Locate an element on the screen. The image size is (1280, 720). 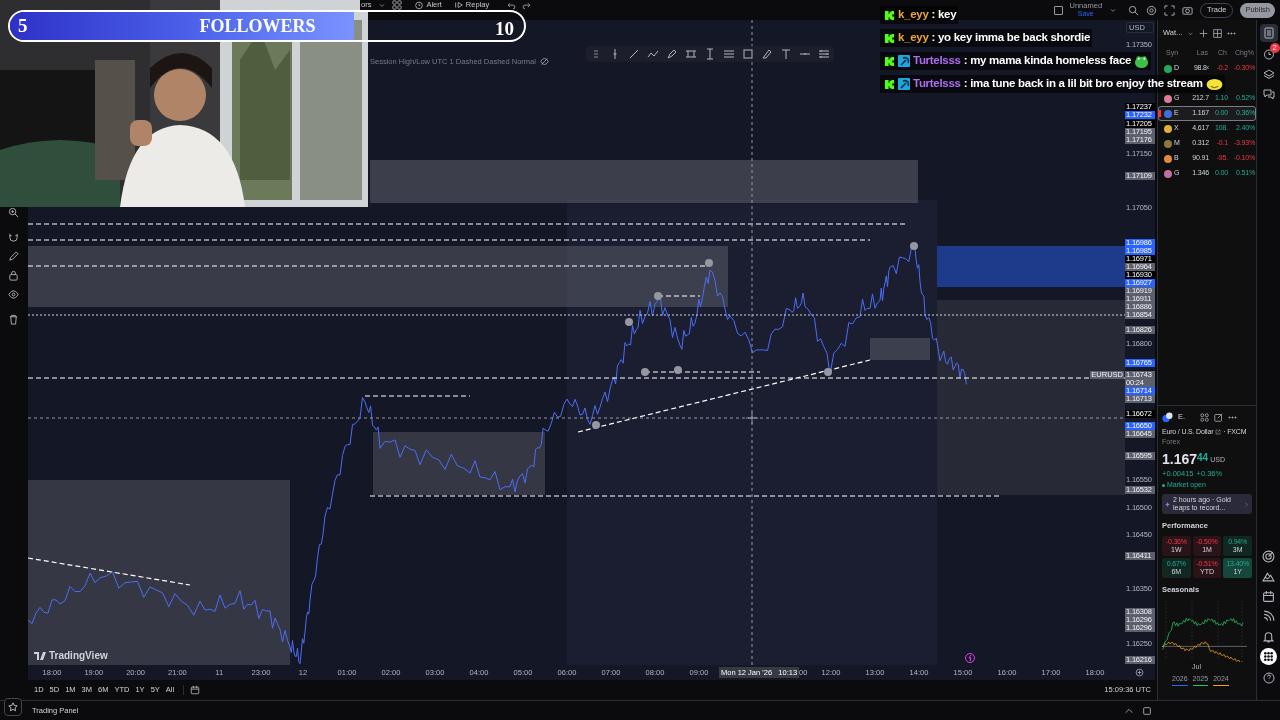
watchlist-icon is located at coordinates (1268, 33).